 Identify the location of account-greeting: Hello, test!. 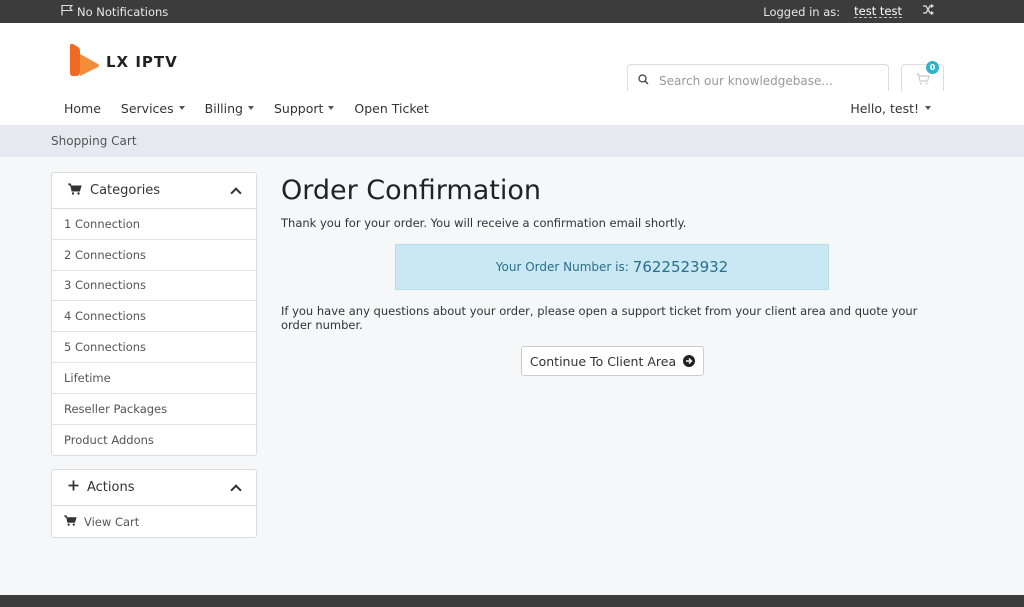
(884, 108).